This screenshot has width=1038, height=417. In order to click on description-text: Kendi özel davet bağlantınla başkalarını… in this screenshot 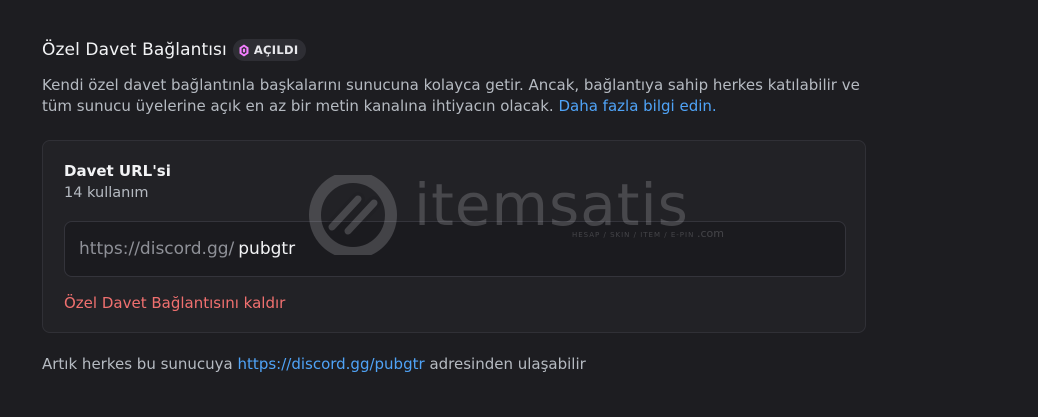, I will do `click(451, 95)`.